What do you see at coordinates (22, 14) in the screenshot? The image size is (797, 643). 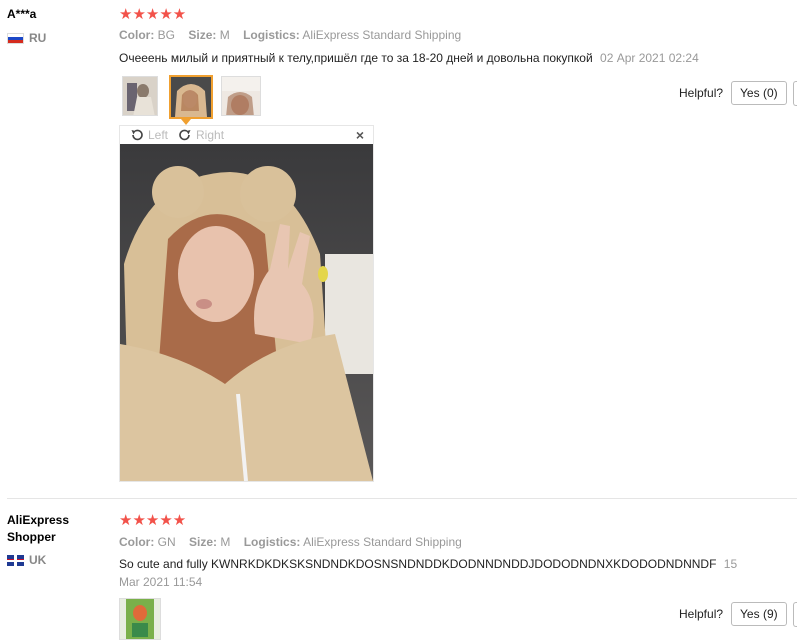 I see `reviewer-name: A***a` at bounding box center [22, 14].